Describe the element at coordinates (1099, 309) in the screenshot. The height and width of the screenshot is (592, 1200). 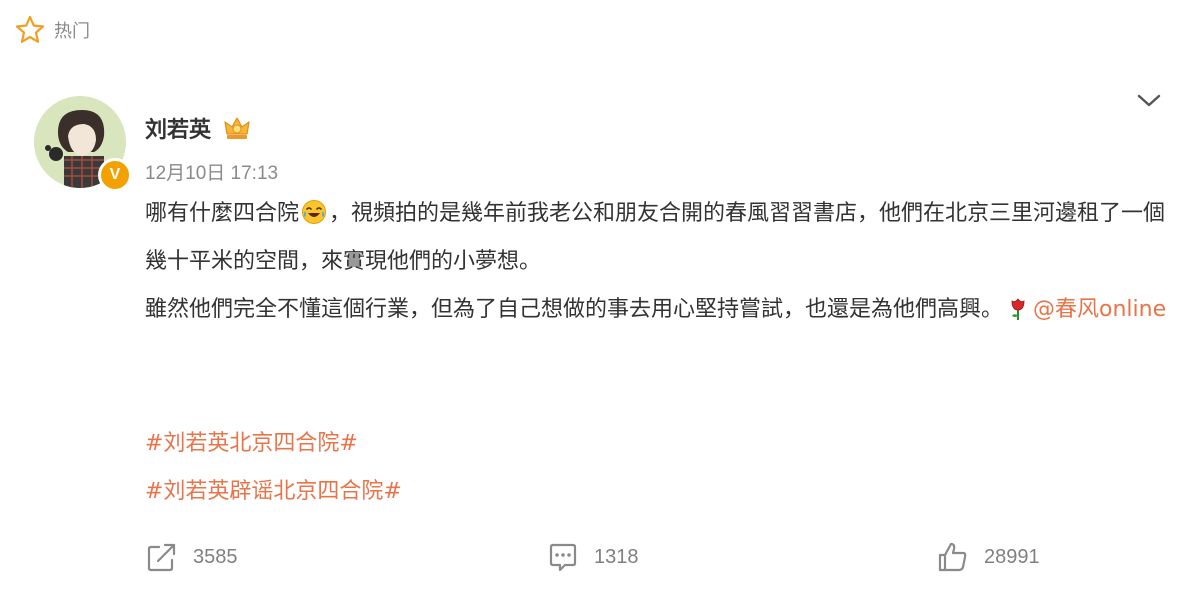
I see `mention-link: @春风online` at that location.